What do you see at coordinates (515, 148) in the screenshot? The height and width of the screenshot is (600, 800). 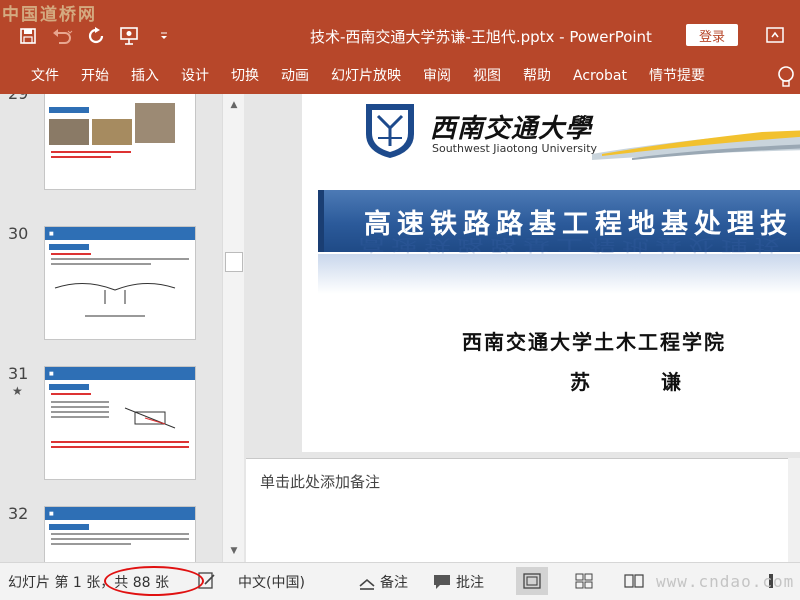 I see `university-name-en: Southwest Jiaotong University` at bounding box center [515, 148].